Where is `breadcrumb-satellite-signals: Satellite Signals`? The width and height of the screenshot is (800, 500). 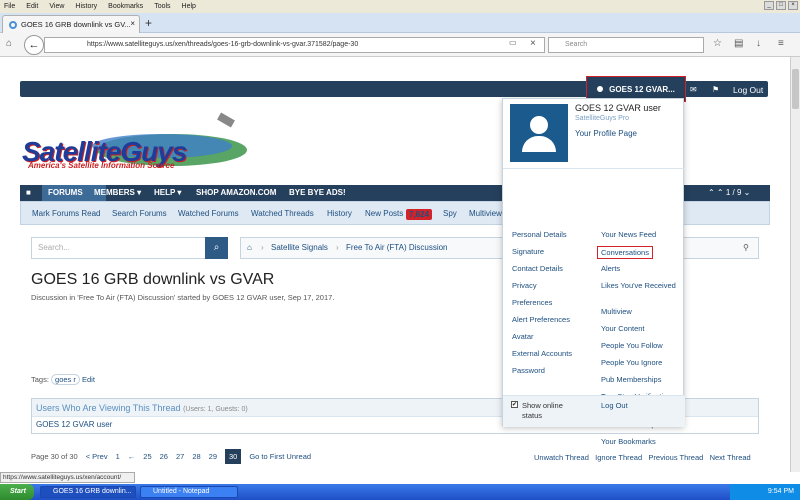 breadcrumb-satellite-signals: Satellite Signals is located at coordinates (299, 248).